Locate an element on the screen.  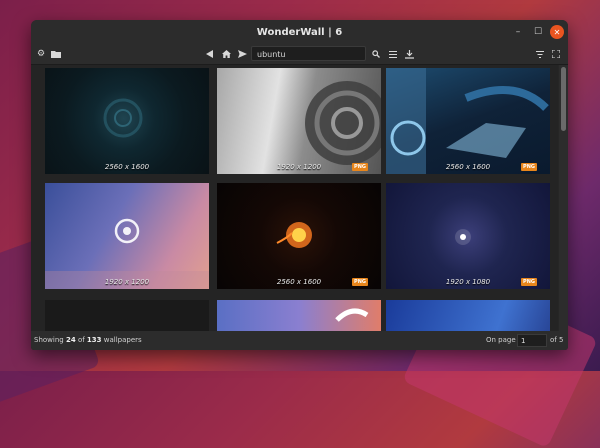
resolution-label: 2560 x 1600 is located at coordinates (127, 167).